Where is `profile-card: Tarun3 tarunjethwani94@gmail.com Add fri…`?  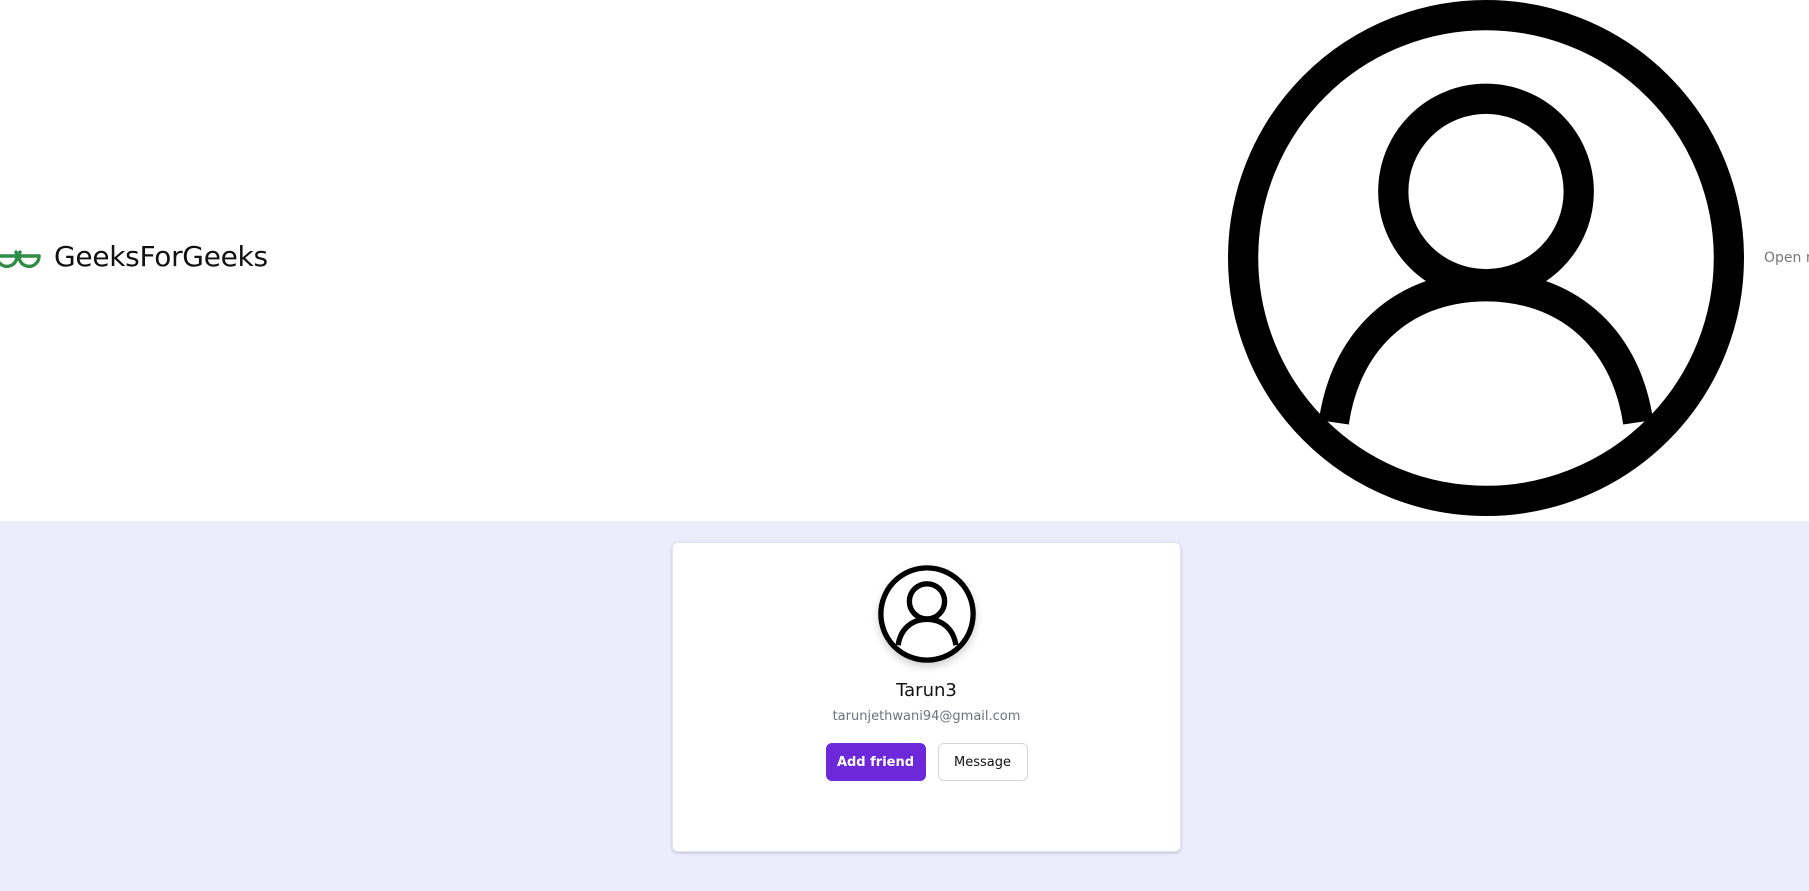 profile-card: Tarun3 tarunjethwani94@gmail.com Add fri… is located at coordinates (926, 697).